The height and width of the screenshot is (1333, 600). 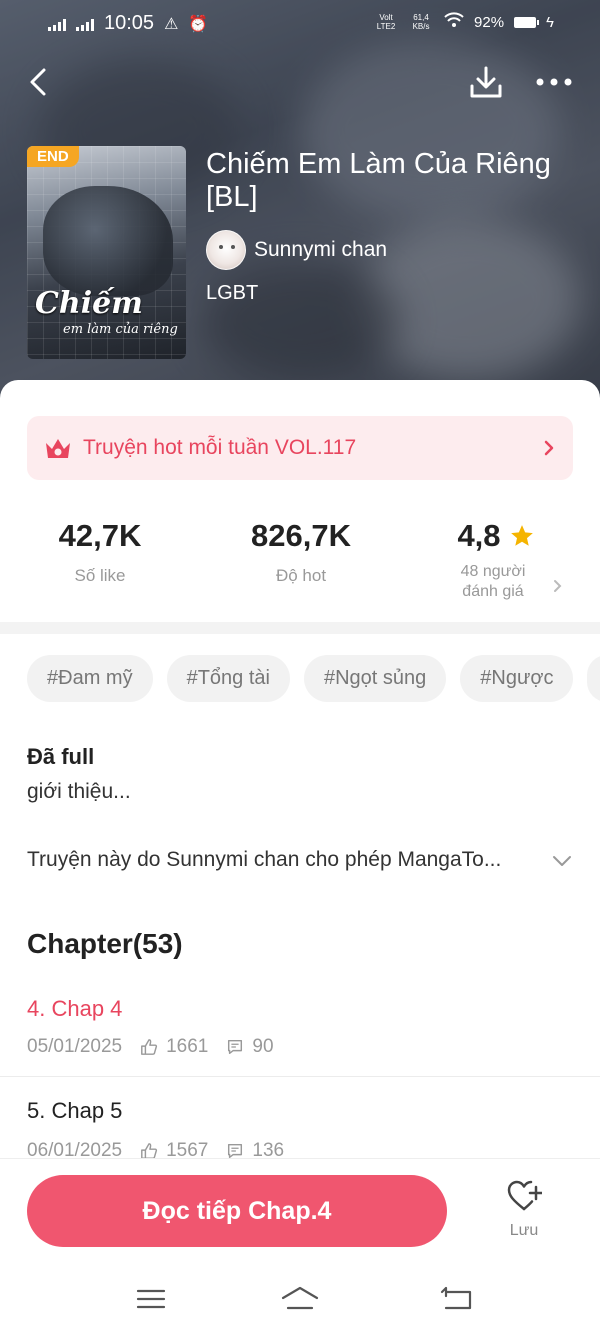 I want to click on row-divider, so click(x=300, y=1076).